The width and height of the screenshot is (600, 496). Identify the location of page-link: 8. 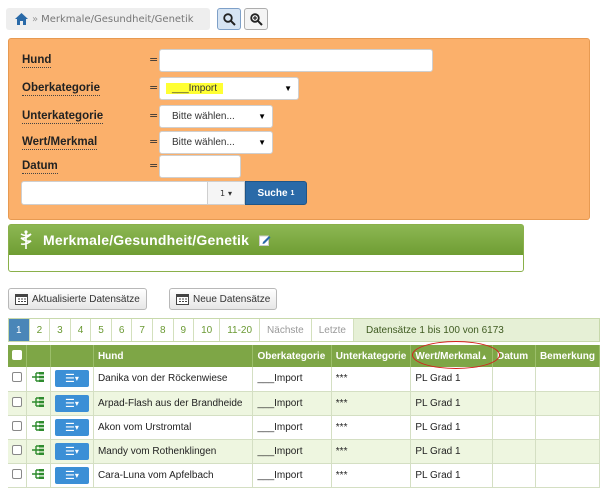
(163, 330).